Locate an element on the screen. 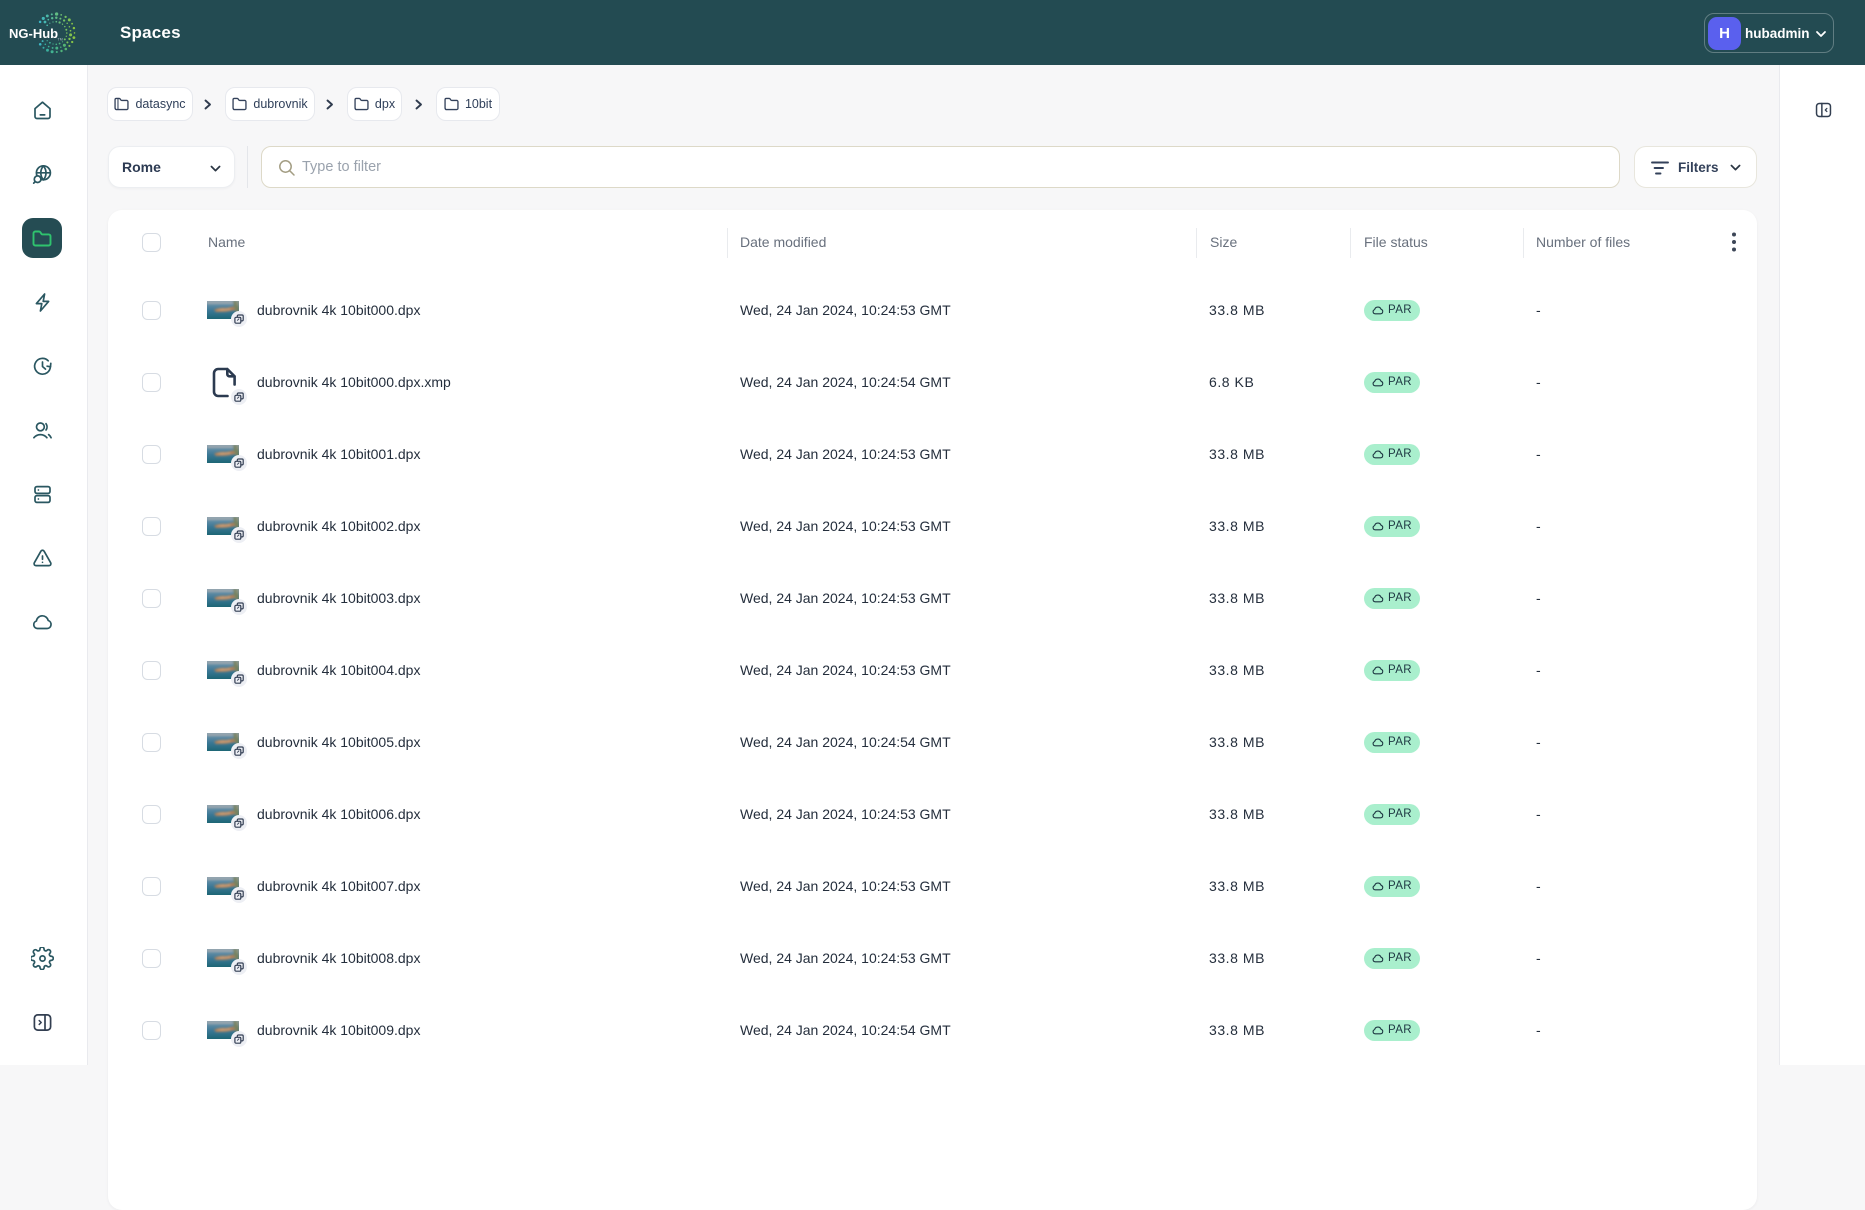  svg-text: NG-Hub is located at coordinates (33, 33).